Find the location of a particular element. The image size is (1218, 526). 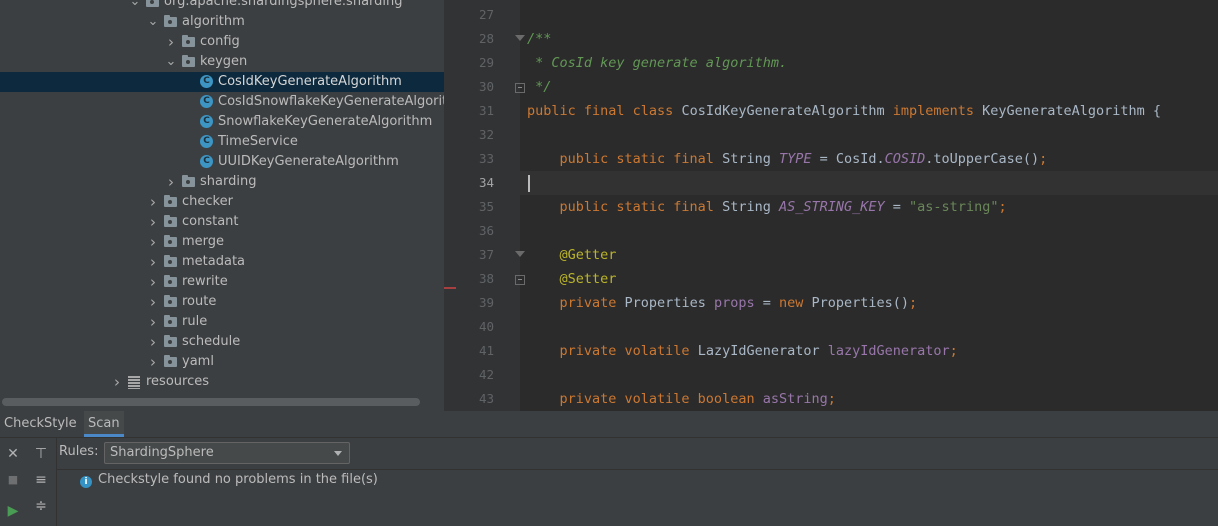

code-line: private volatile boolean asString; is located at coordinates (681, 399).